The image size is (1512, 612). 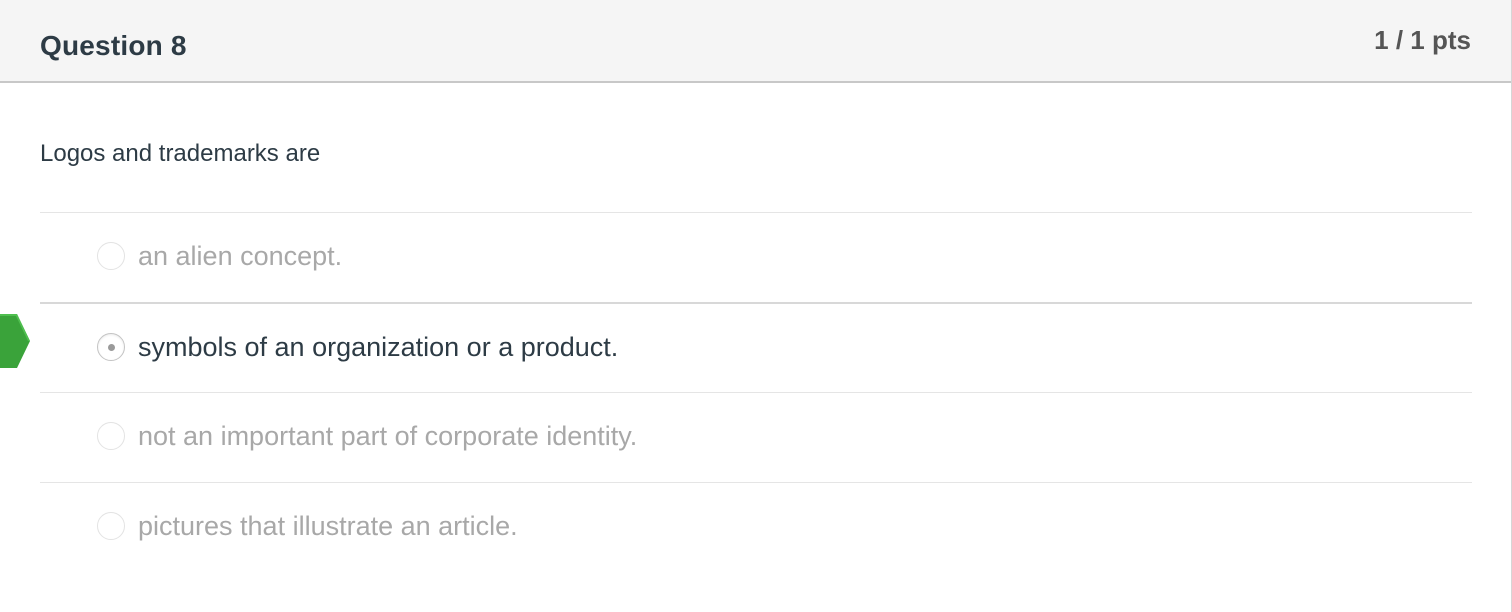 What do you see at coordinates (113, 45) in the screenshot?
I see `question-title: Question 8` at bounding box center [113, 45].